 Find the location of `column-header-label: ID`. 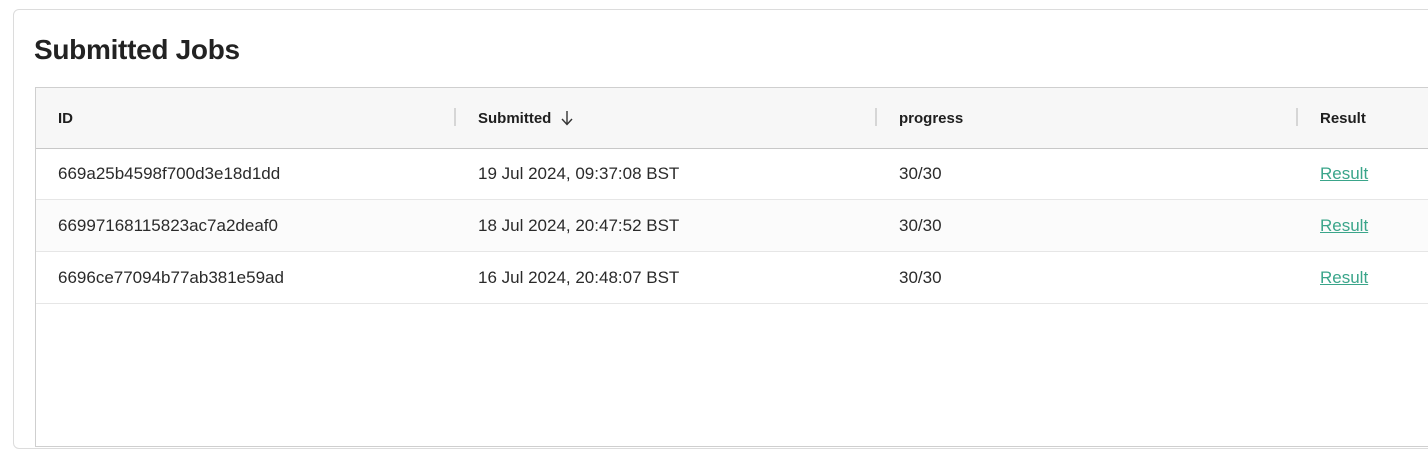

column-header-label: ID is located at coordinates (65, 118).